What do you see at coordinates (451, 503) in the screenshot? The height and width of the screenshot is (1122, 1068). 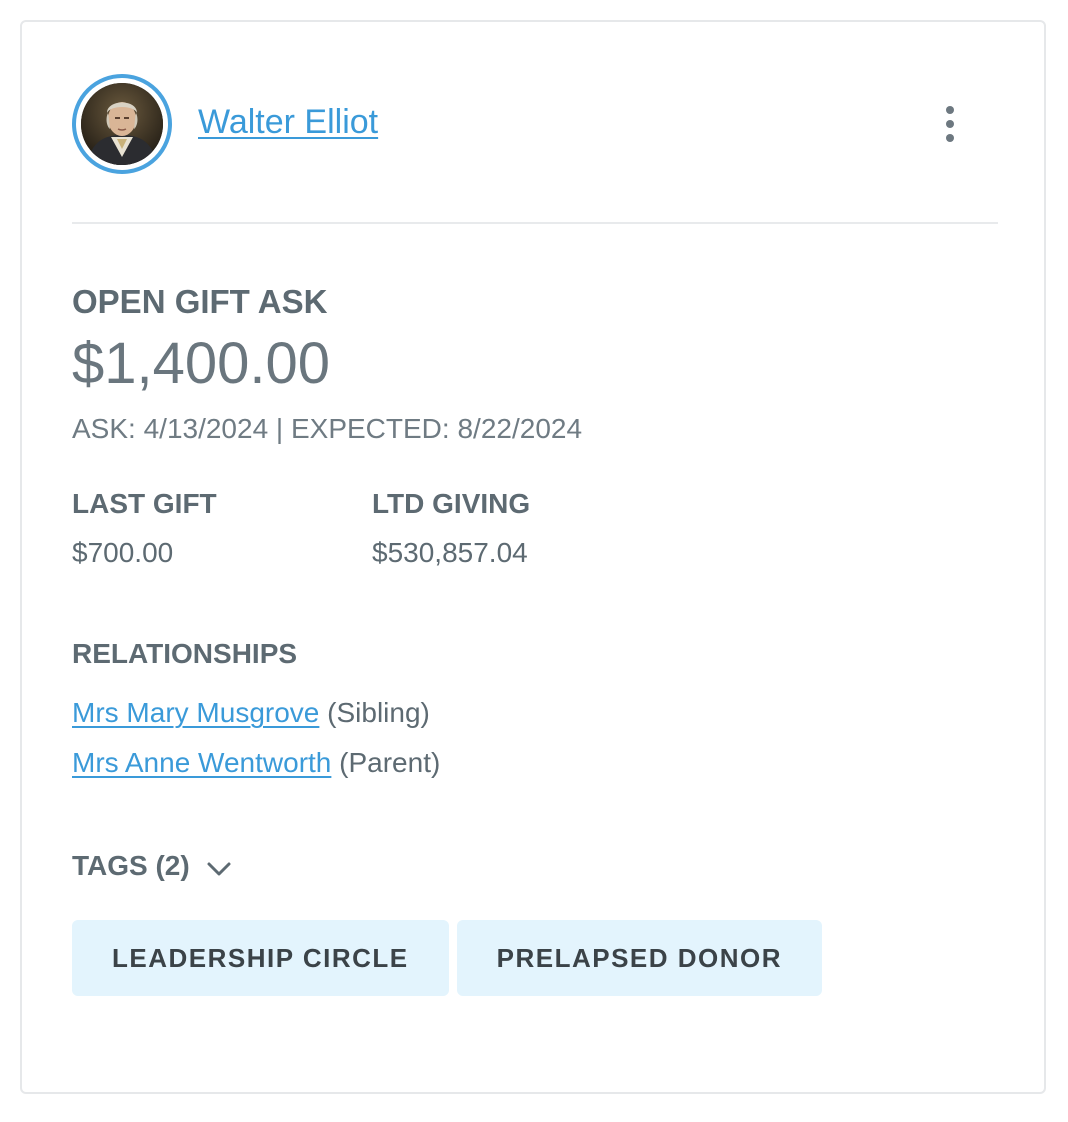 I see `ltd-giving-label: LTD GIVING` at bounding box center [451, 503].